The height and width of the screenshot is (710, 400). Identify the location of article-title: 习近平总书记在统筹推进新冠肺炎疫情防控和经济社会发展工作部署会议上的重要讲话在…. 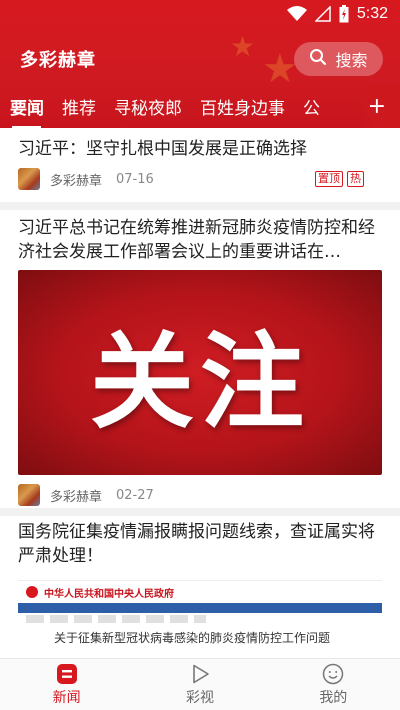
(201, 240).